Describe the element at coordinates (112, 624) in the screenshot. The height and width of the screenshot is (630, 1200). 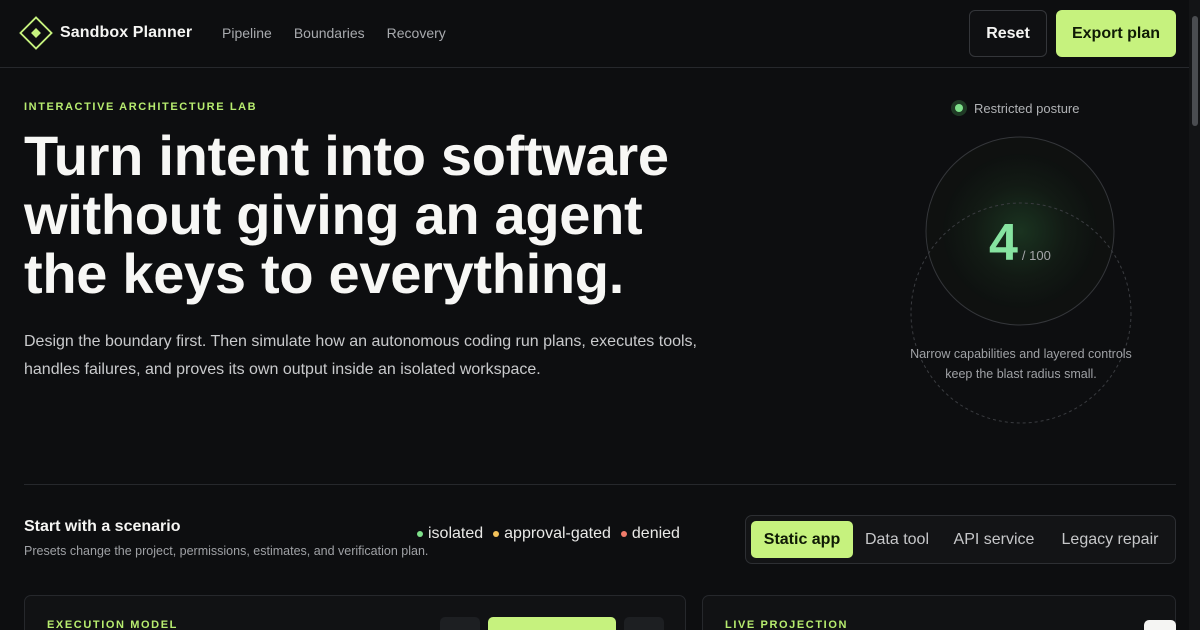
I see `panel-label-execution-model: EXECUTION MODEL` at that location.